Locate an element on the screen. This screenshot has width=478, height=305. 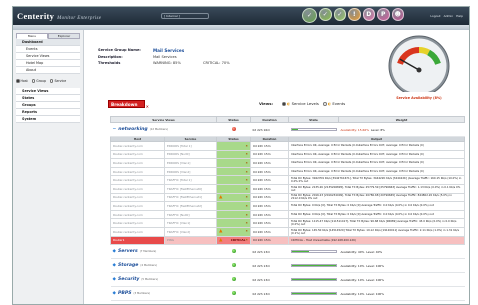
sidebar-item-dashboard: Dashboard is located at coordinates (48, 42).